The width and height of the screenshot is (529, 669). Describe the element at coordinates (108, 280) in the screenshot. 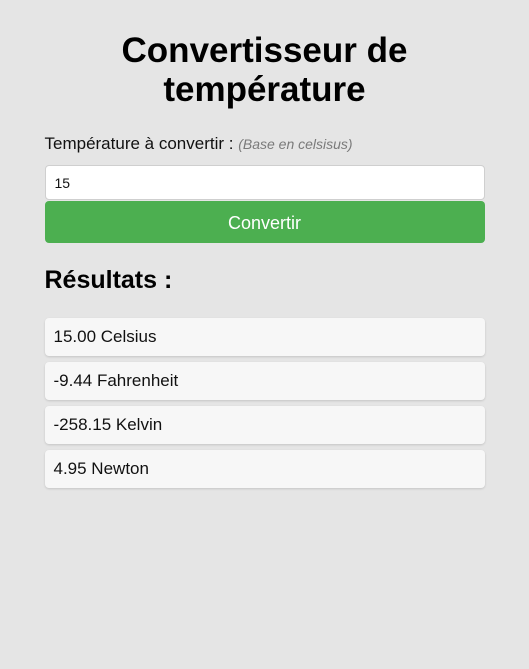

I see `results-heading: Résultats :` at that location.